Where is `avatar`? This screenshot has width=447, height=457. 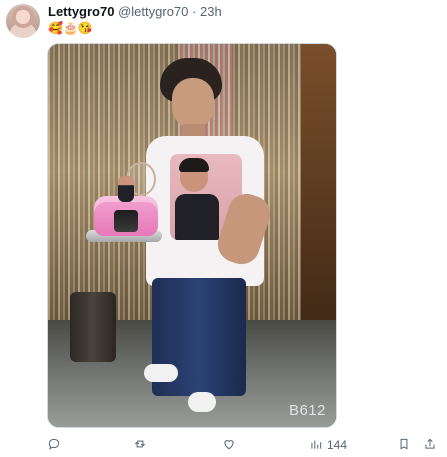
avatar is located at coordinates (23, 21).